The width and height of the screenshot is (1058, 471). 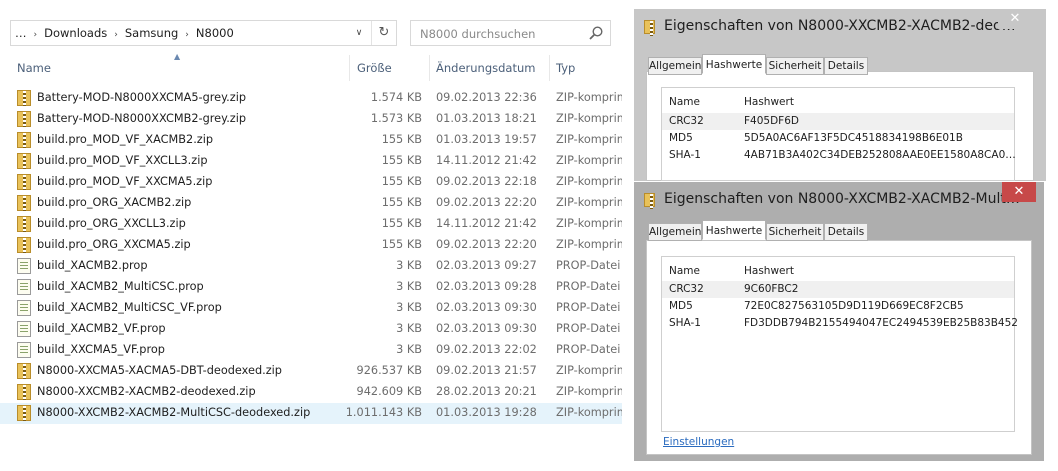 I want to click on window-gap, so click(x=628, y=235).